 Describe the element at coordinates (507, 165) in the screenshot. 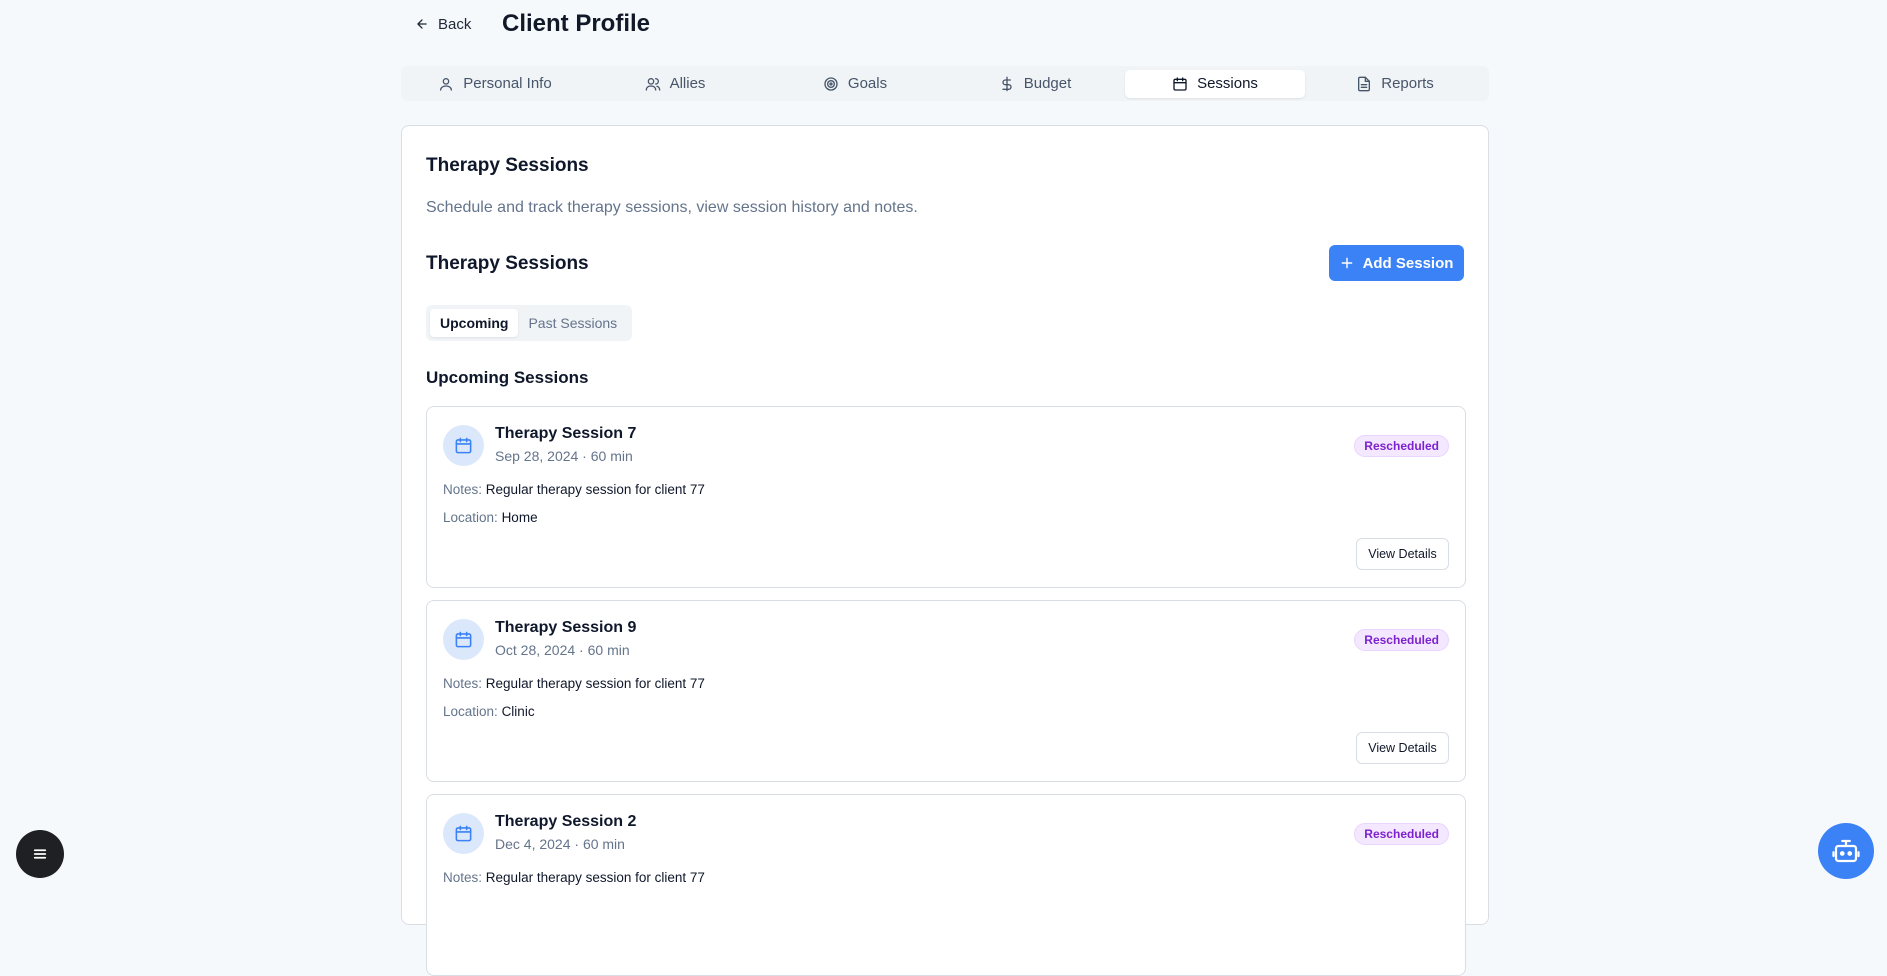

I see `card-title: Therapy Sessions` at that location.